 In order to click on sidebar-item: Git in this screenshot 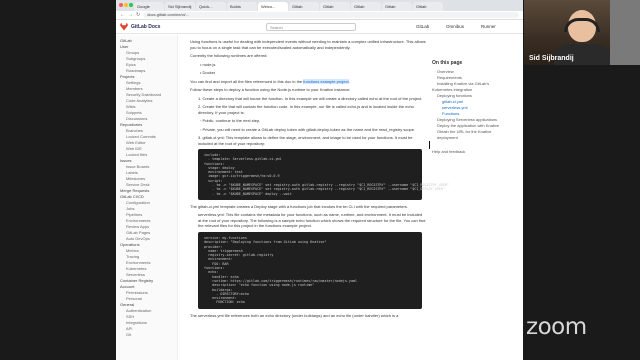, I will do `click(146, 335)`.